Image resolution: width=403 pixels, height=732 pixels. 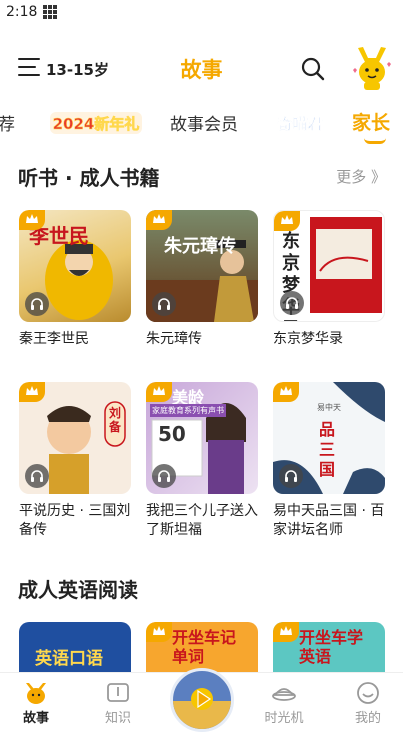 What do you see at coordinates (75, 520) in the screenshot?
I see `book-title: 平说历史 · 三国刘备传` at bounding box center [75, 520].